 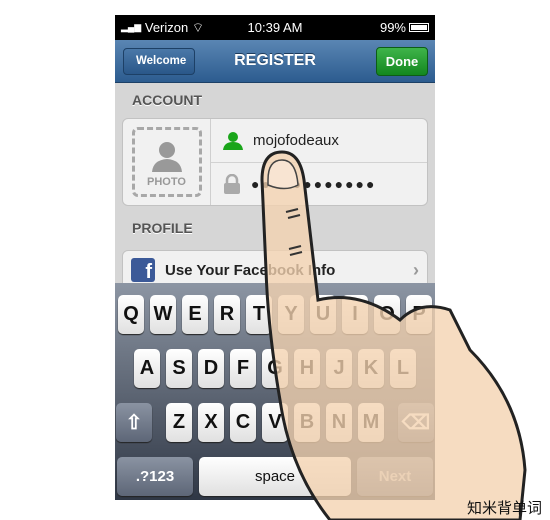 What do you see at coordinates (131, 314) in the screenshot?
I see `key-q: Q` at bounding box center [131, 314].